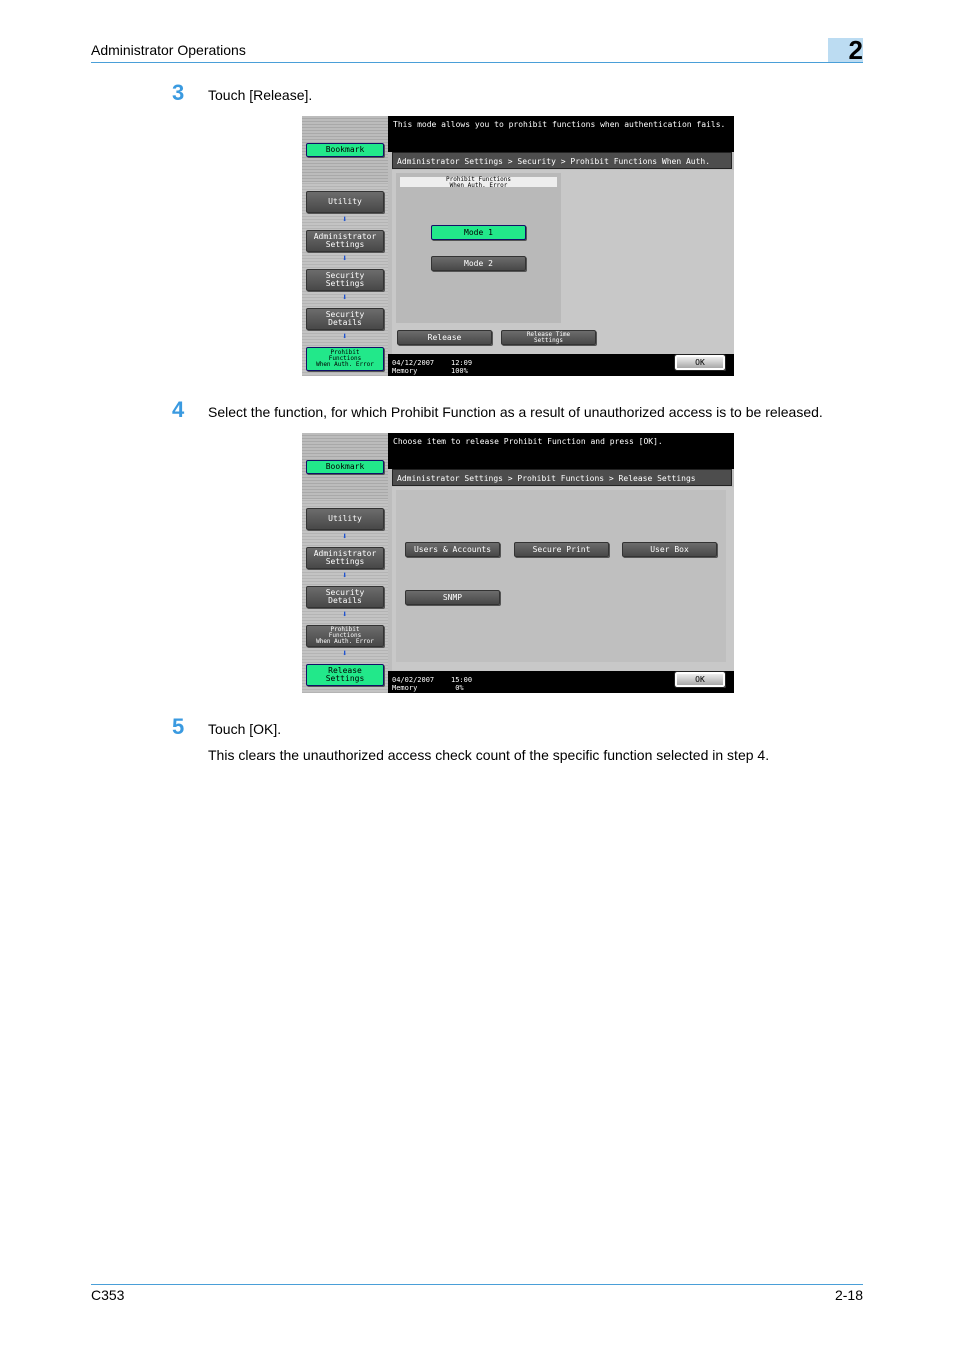 Image resolution: width=954 pixels, height=1350 pixels. What do you see at coordinates (260, 95) in the screenshot?
I see `step-text-3: Touch [Release].` at bounding box center [260, 95].